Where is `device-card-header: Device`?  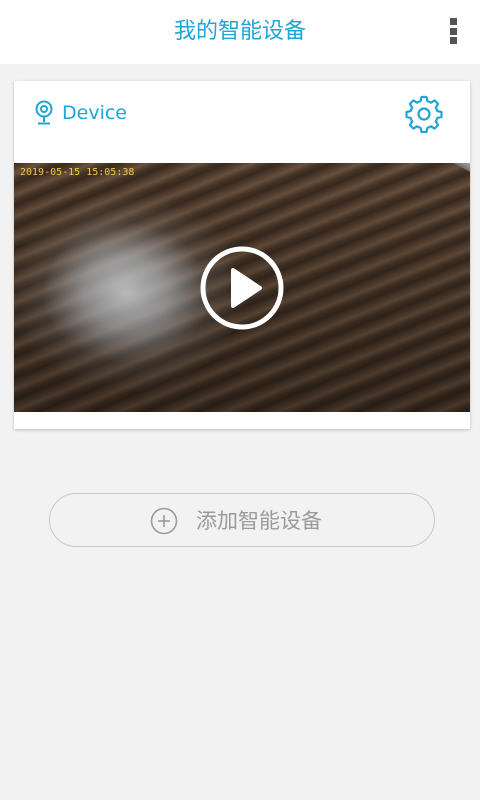
device-card-header: Device is located at coordinates (242, 122).